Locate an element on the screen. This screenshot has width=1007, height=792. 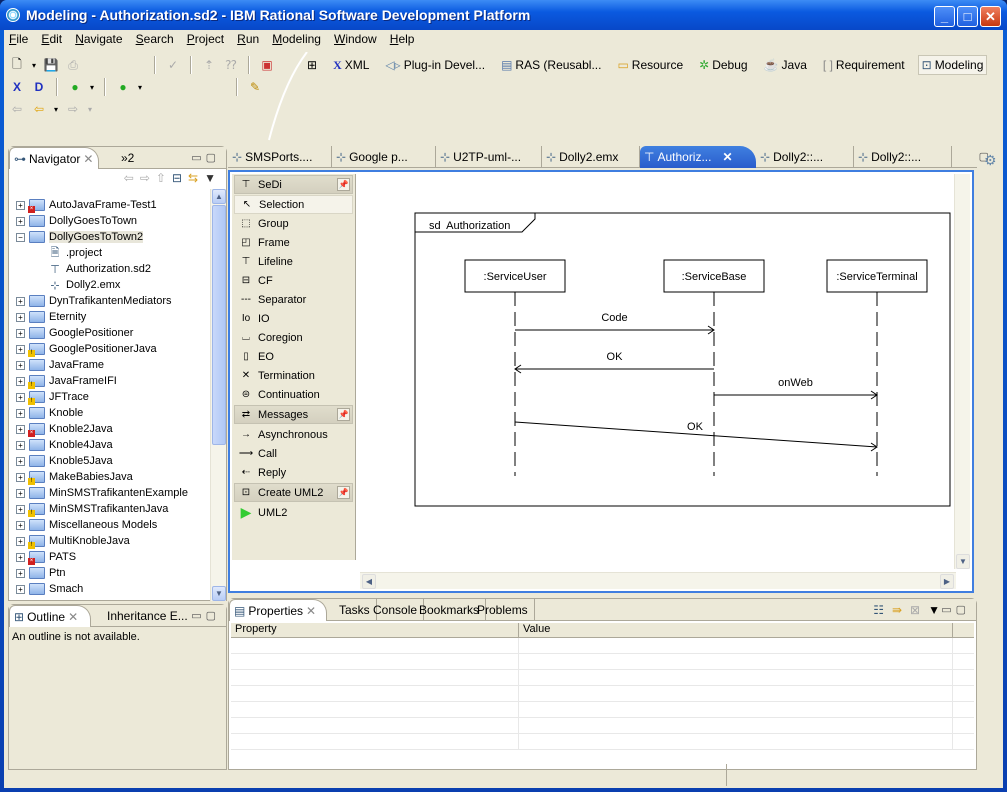
perspective-resource: ▭ Resource is located at coordinates (650, 65).